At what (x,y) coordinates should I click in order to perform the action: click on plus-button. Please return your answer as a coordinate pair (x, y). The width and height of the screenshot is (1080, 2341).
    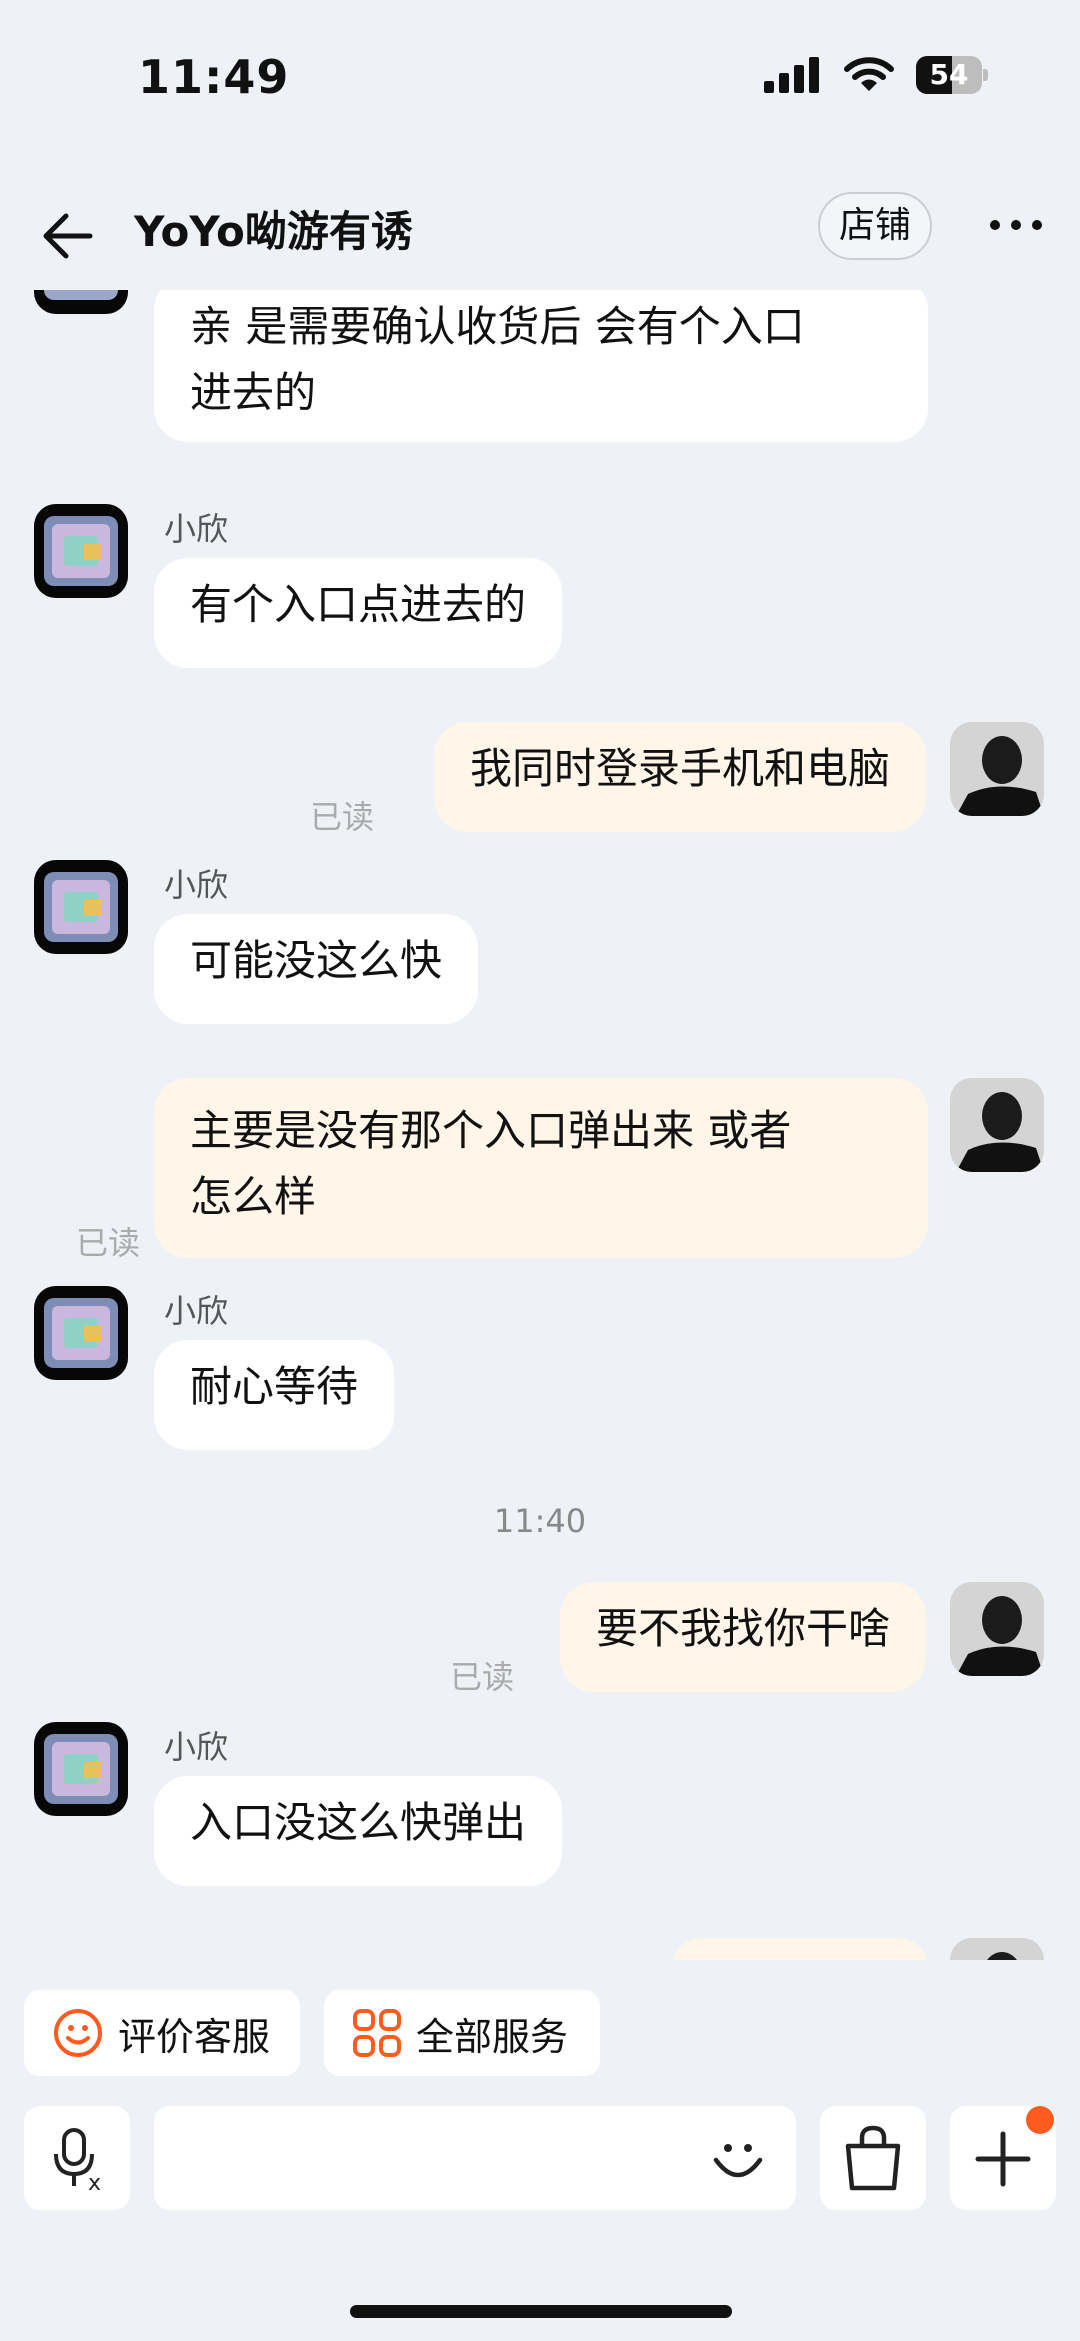
    Looking at the image, I should click on (1003, 2158).